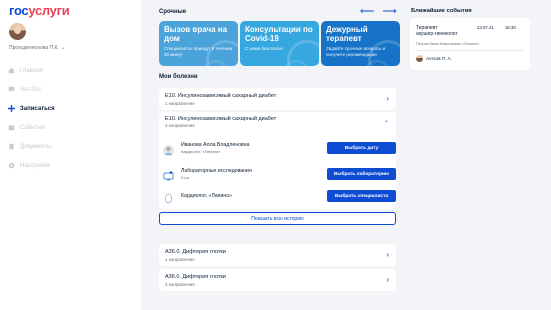  Describe the element at coordinates (70, 89) in the screenshot. I see `sidebar-item-chatbot: Чат-бот` at that location.